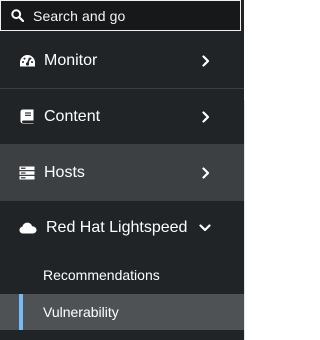 The image size is (320, 340). What do you see at coordinates (122, 312) in the screenshot?
I see `sidebar-subitem-vulnerability: Vulnerability` at bounding box center [122, 312].